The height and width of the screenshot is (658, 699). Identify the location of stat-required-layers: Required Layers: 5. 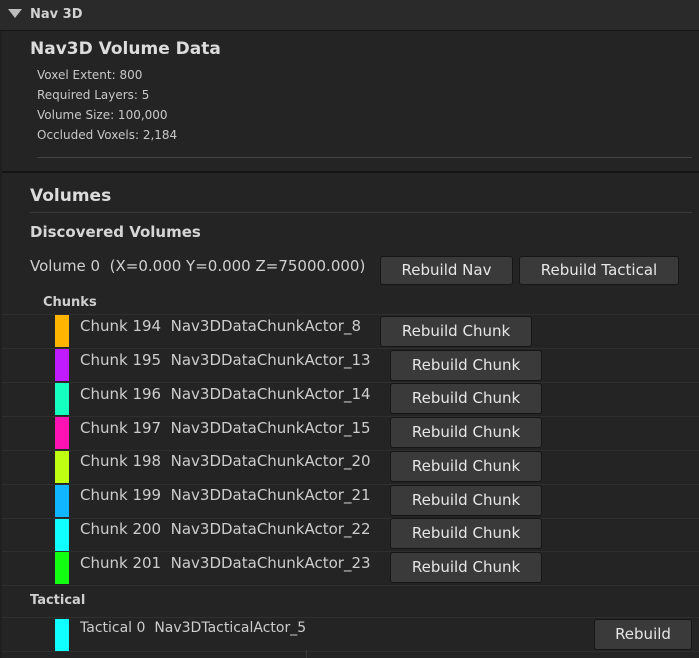
(93, 95).